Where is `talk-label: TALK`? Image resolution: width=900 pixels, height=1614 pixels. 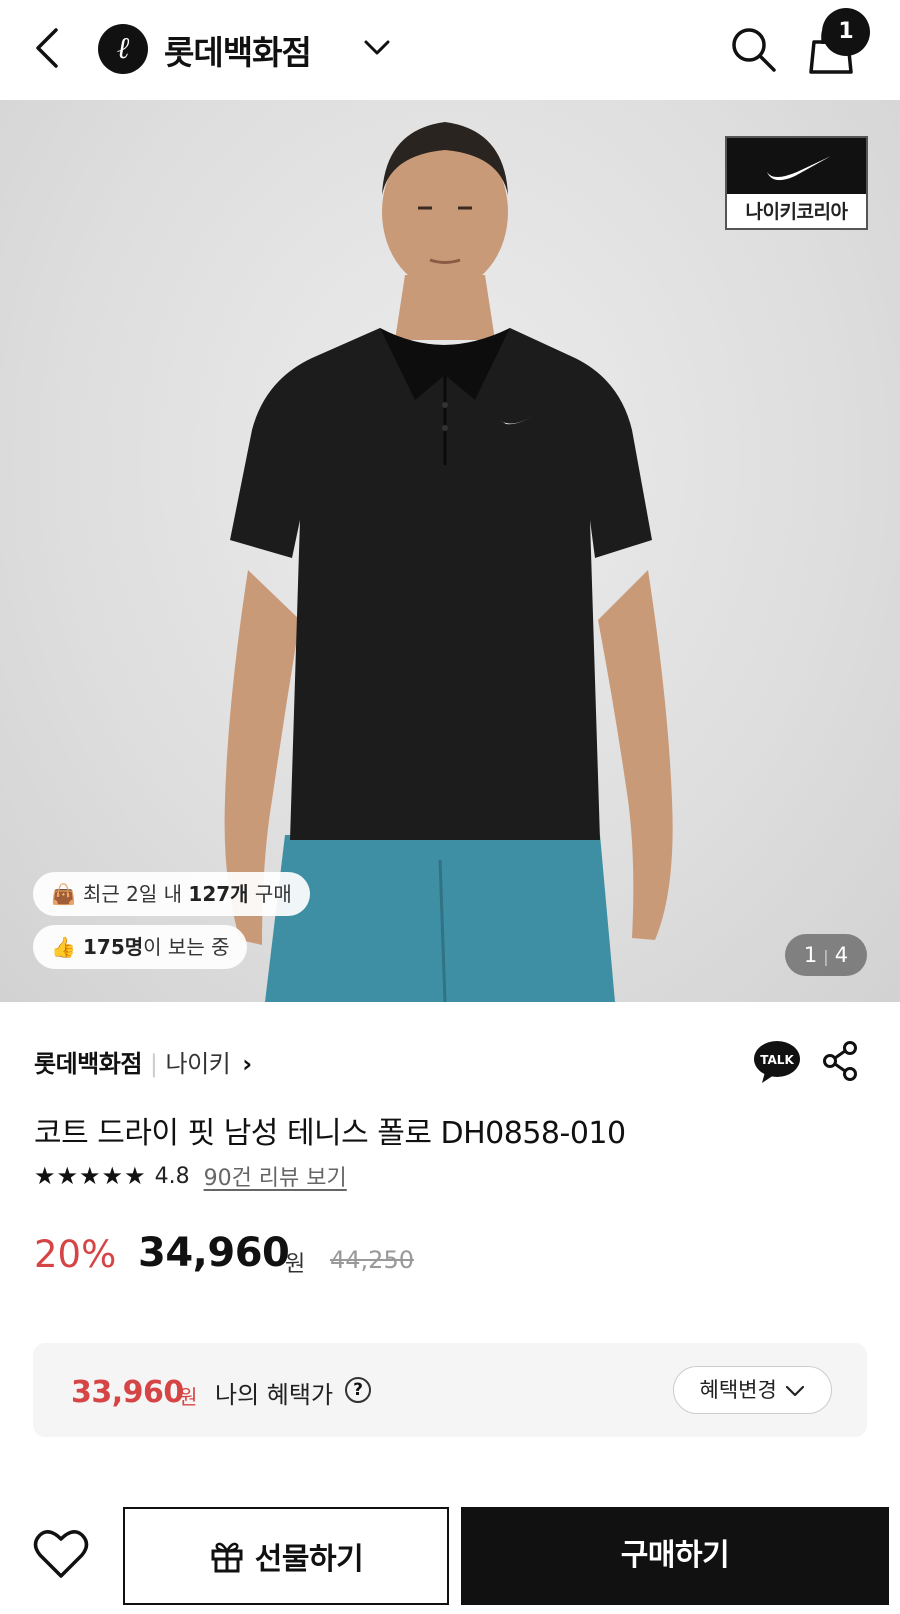
talk-label: TALK is located at coordinates (777, 1060).